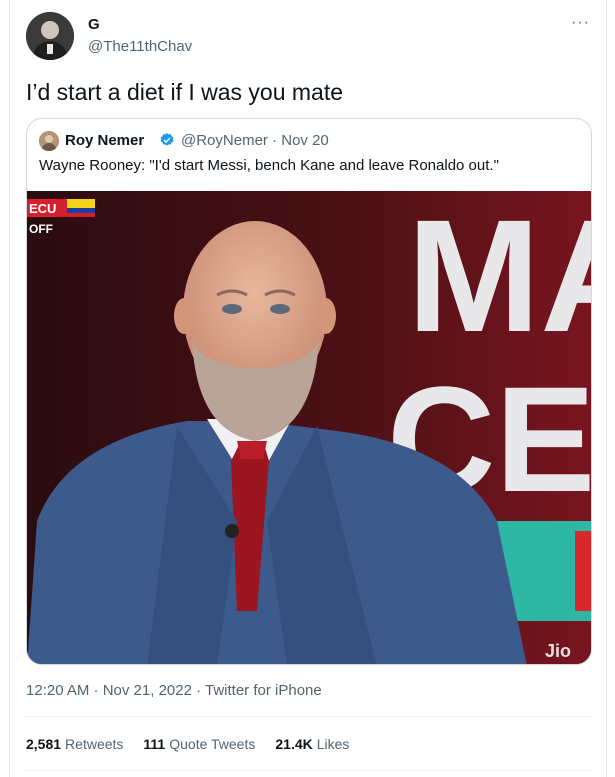 Image resolution: width=615 pixels, height=777 pixels. I want to click on verified-badge-icon, so click(167, 139).